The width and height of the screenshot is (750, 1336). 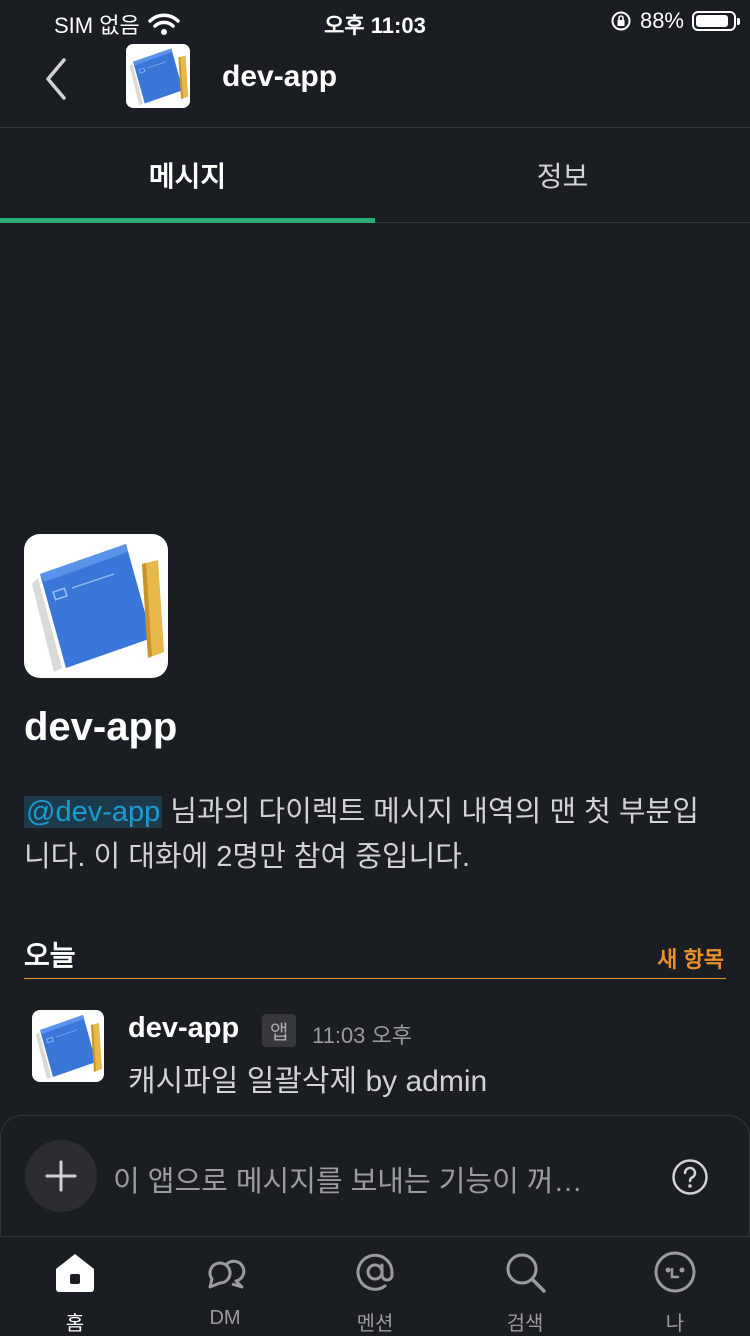 What do you see at coordinates (375, 84) in the screenshot?
I see `channel-header: dev-app` at bounding box center [375, 84].